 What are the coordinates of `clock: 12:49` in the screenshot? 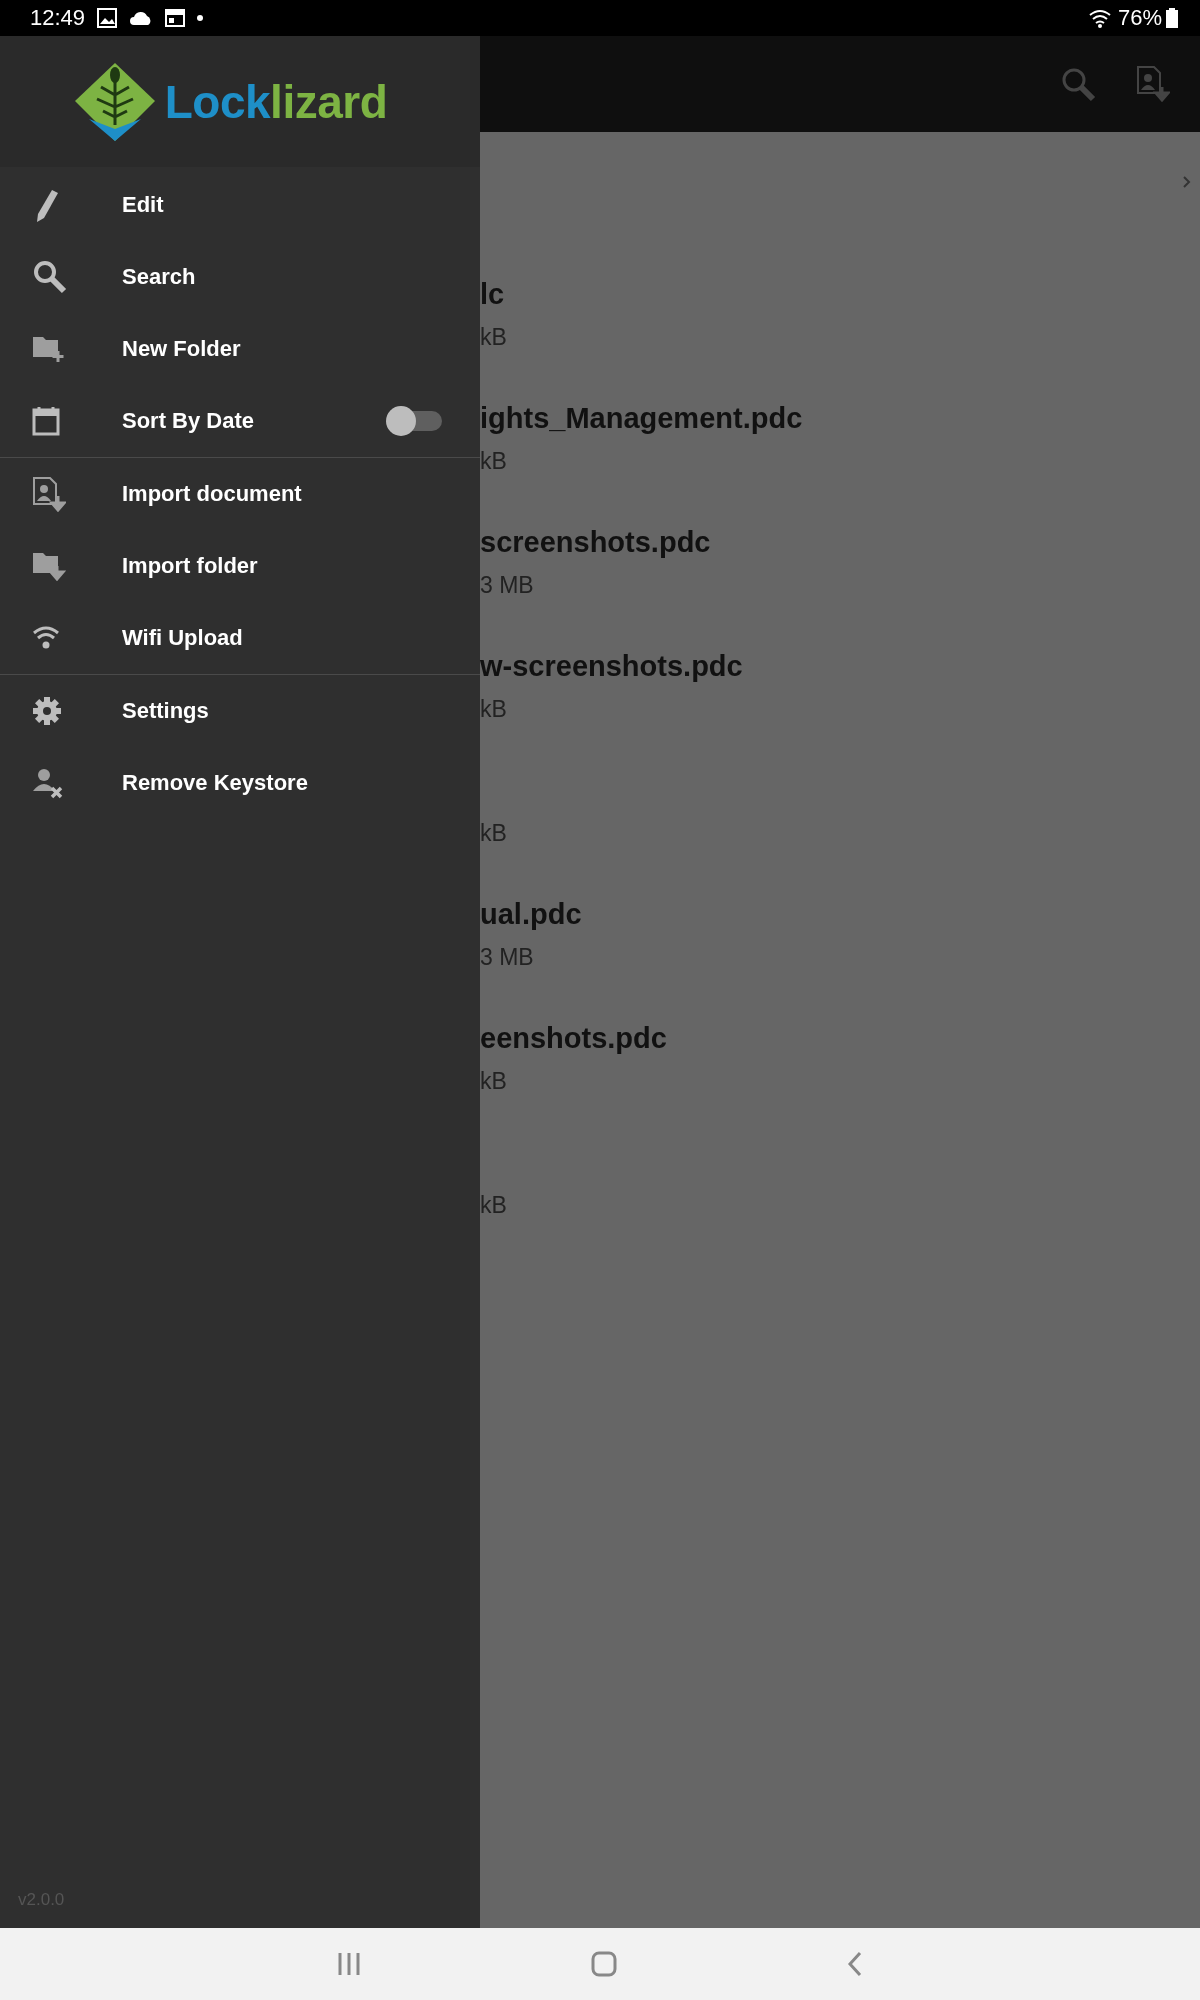 It's located at (58, 18).